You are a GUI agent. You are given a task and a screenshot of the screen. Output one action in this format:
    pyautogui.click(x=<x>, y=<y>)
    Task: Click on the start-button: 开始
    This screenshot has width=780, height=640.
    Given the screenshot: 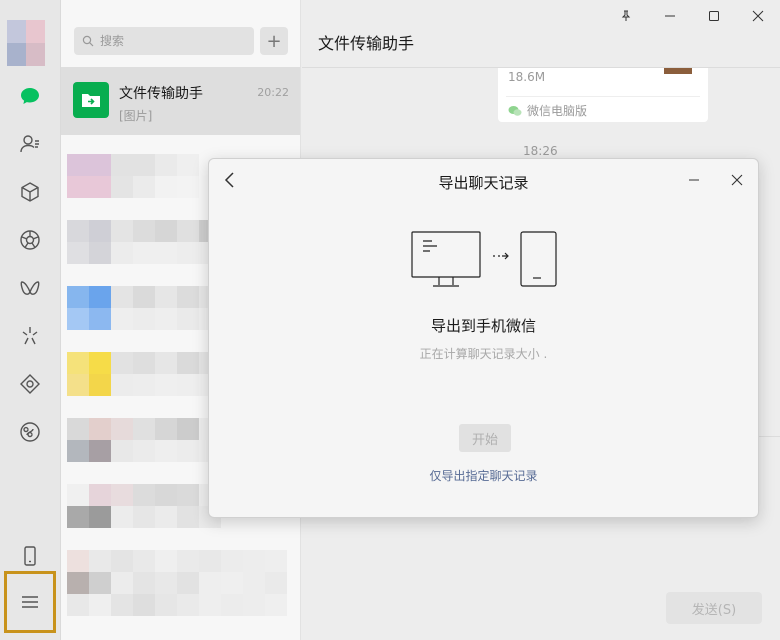 What is the action you would take?
    pyautogui.click(x=485, y=438)
    